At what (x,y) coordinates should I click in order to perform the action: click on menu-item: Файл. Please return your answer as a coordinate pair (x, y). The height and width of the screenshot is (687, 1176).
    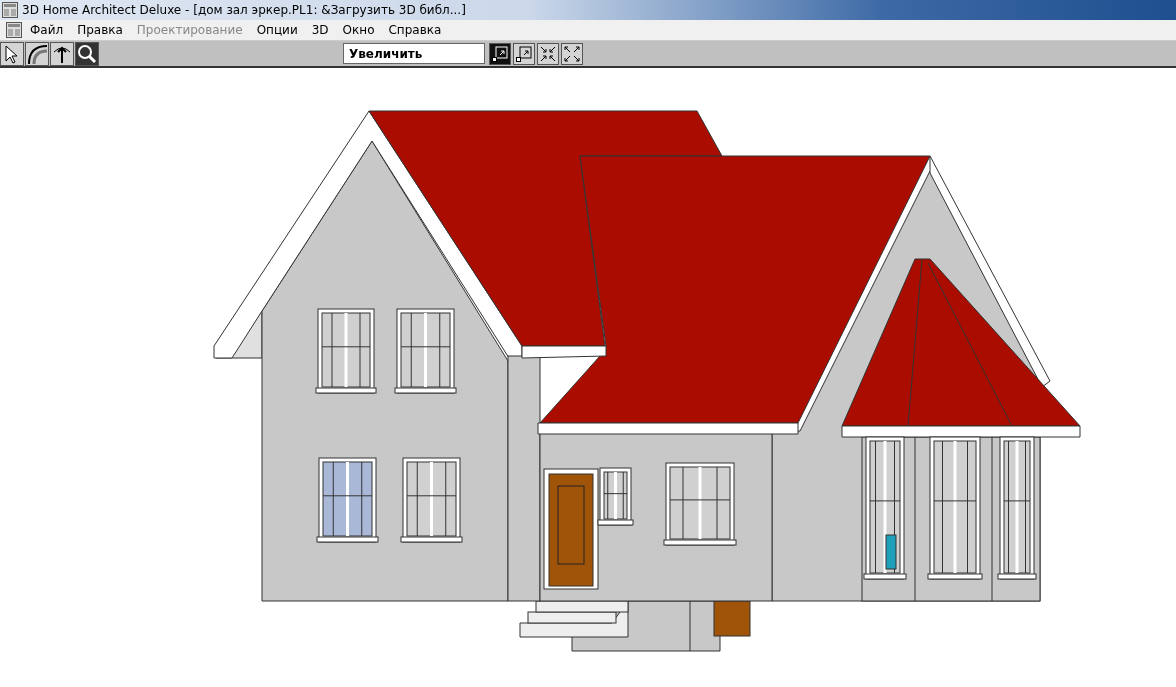
    Looking at the image, I should click on (47, 30).